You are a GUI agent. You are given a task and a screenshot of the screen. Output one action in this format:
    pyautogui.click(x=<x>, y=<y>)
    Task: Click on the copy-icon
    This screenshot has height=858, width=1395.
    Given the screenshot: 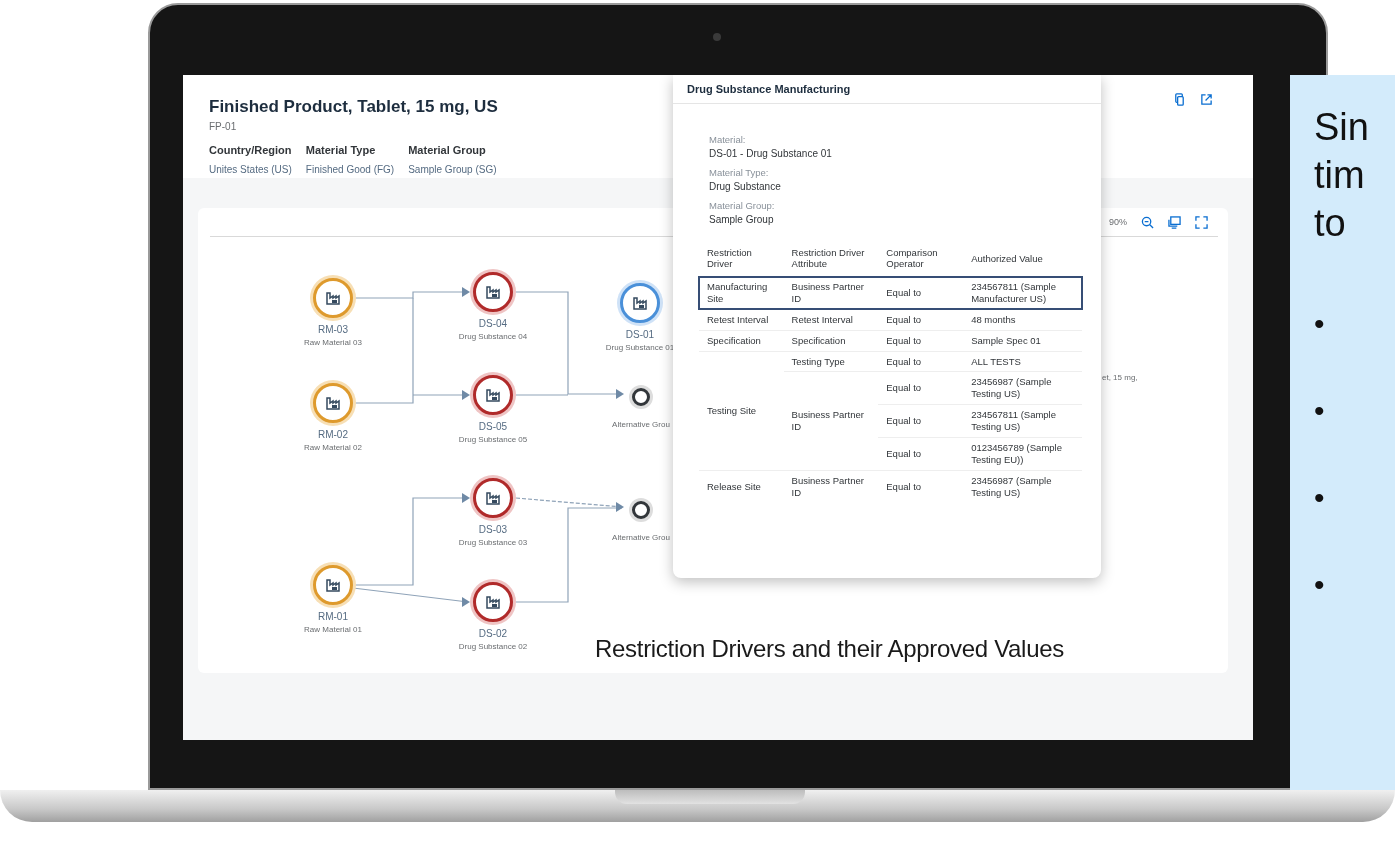 What is the action you would take?
    pyautogui.click(x=1179, y=99)
    